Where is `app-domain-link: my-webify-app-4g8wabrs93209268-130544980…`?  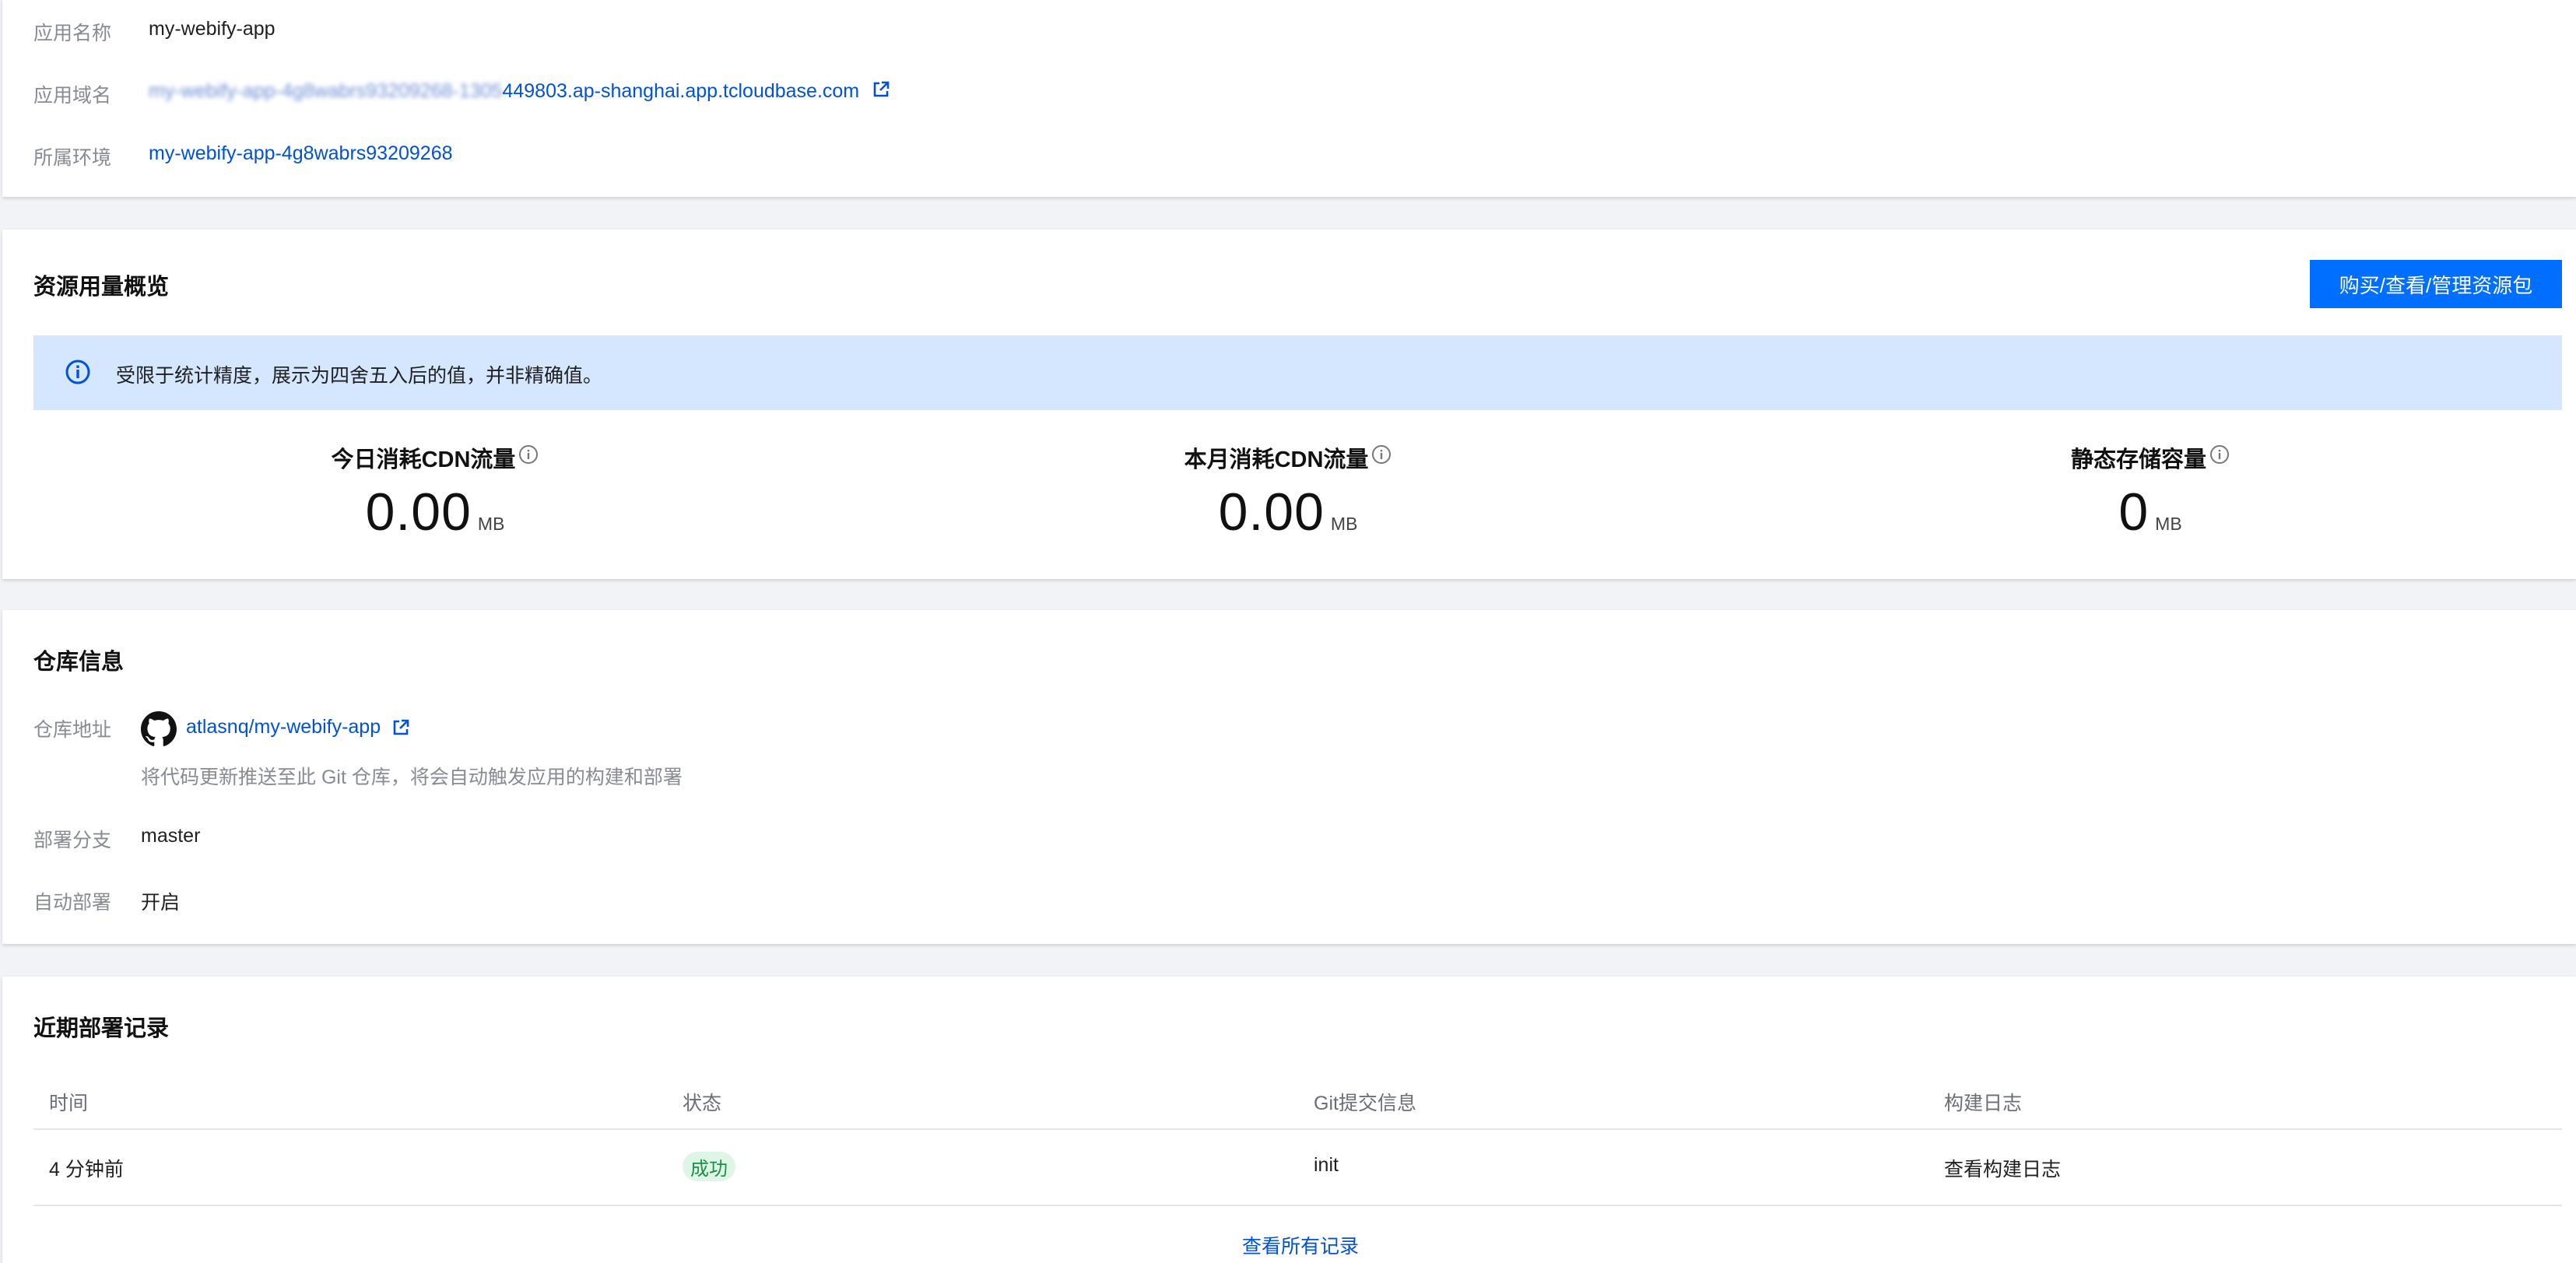
app-domain-link: my-webify-app-4g8wabrs93209268-130544980… is located at coordinates (519, 91).